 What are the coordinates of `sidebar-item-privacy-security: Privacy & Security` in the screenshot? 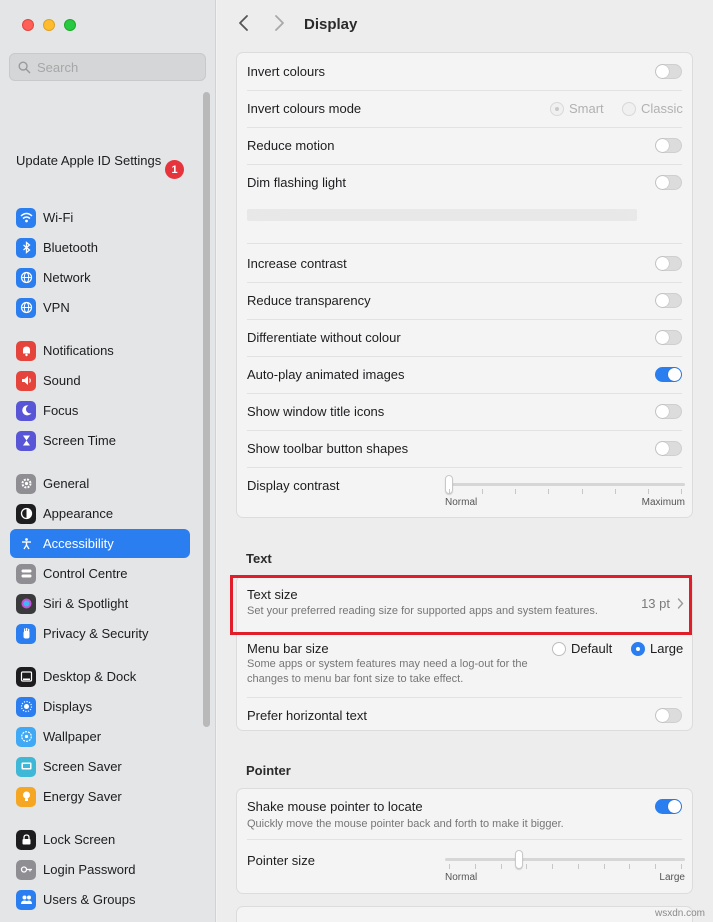 It's located at (100, 633).